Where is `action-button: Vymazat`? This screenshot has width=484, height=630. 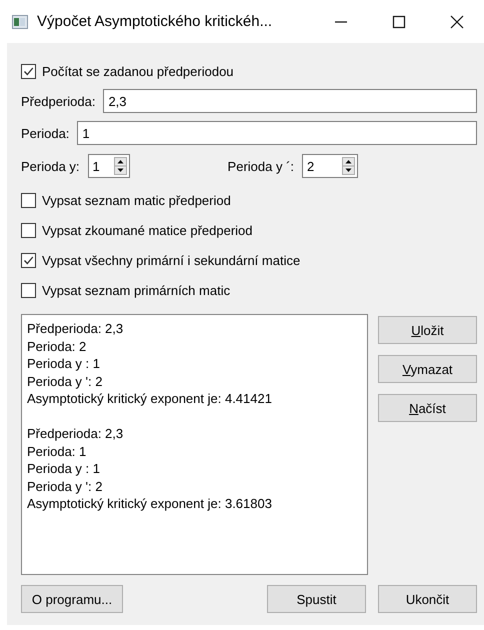 action-button: Vymazat is located at coordinates (427, 369).